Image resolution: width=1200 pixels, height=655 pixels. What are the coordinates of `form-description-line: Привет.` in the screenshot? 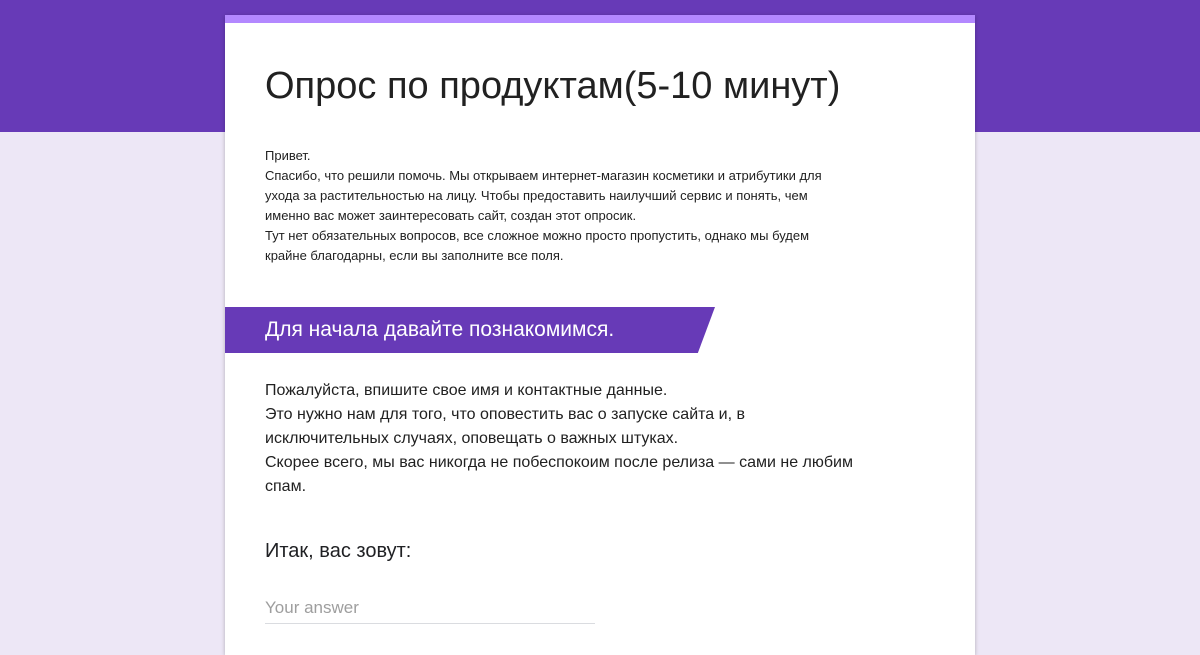 It's located at (288, 155).